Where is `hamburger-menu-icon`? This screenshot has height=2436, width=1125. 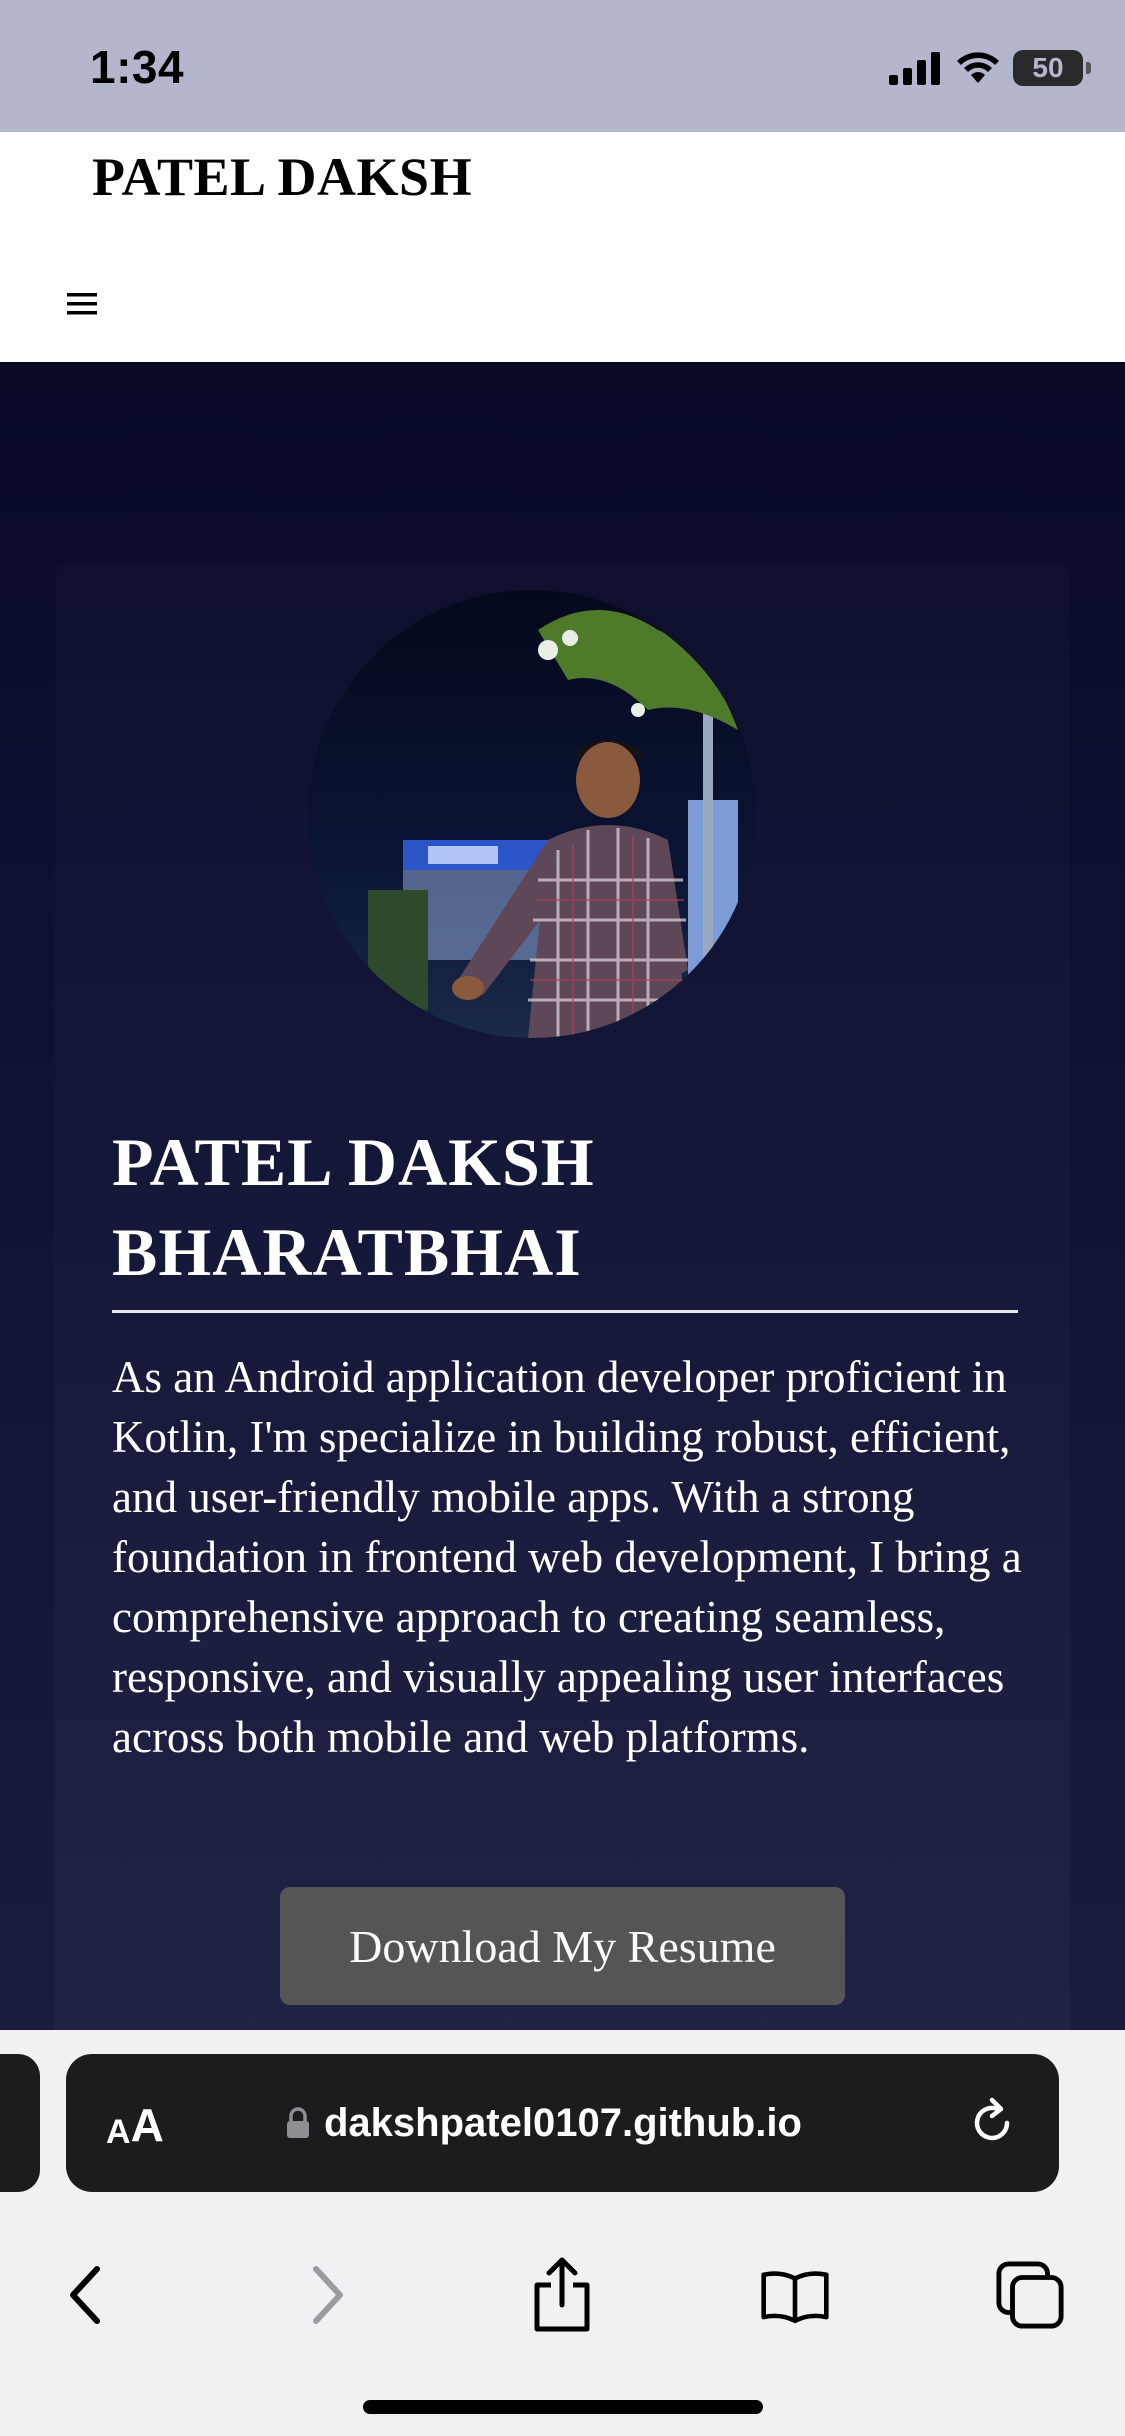 hamburger-menu-icon is located at coordinates (82, 304).